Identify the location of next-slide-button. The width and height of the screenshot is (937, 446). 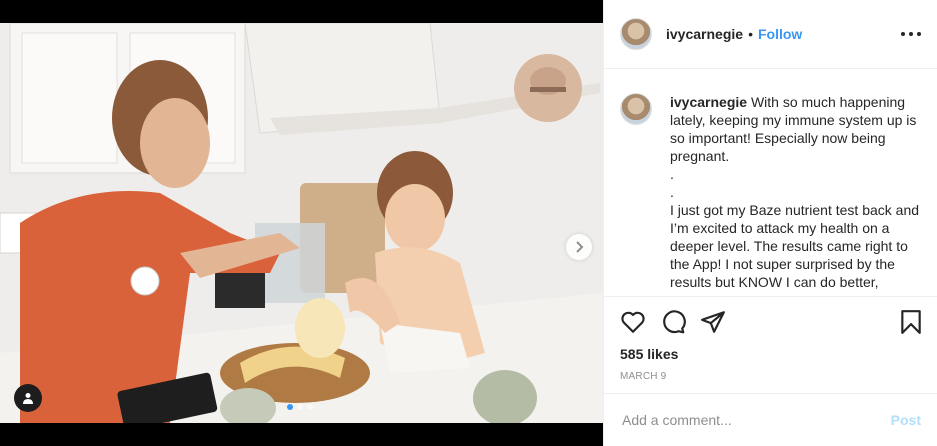
(579, 247).